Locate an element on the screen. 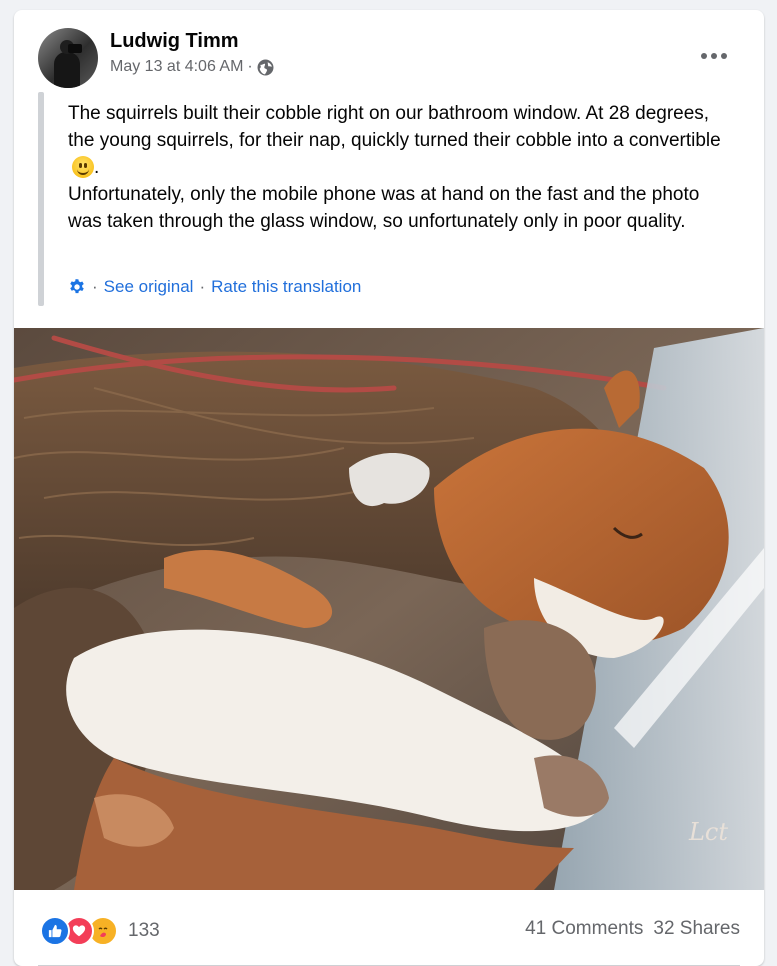 This screenshot has width=777, height=966. shares-count: 32 Shares is located at coordinates (696, 929).